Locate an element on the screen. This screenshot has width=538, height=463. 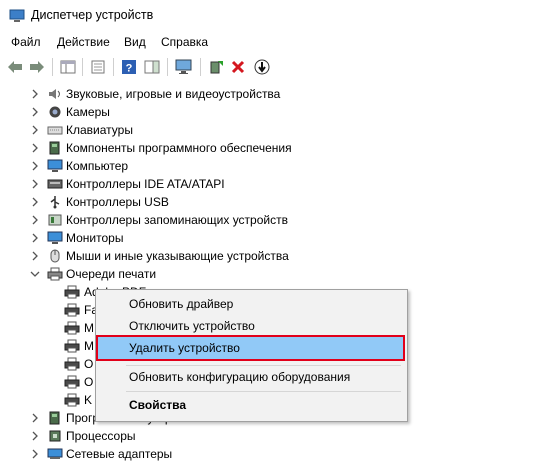
help-icon: ? is located at coordinates (129, 67).